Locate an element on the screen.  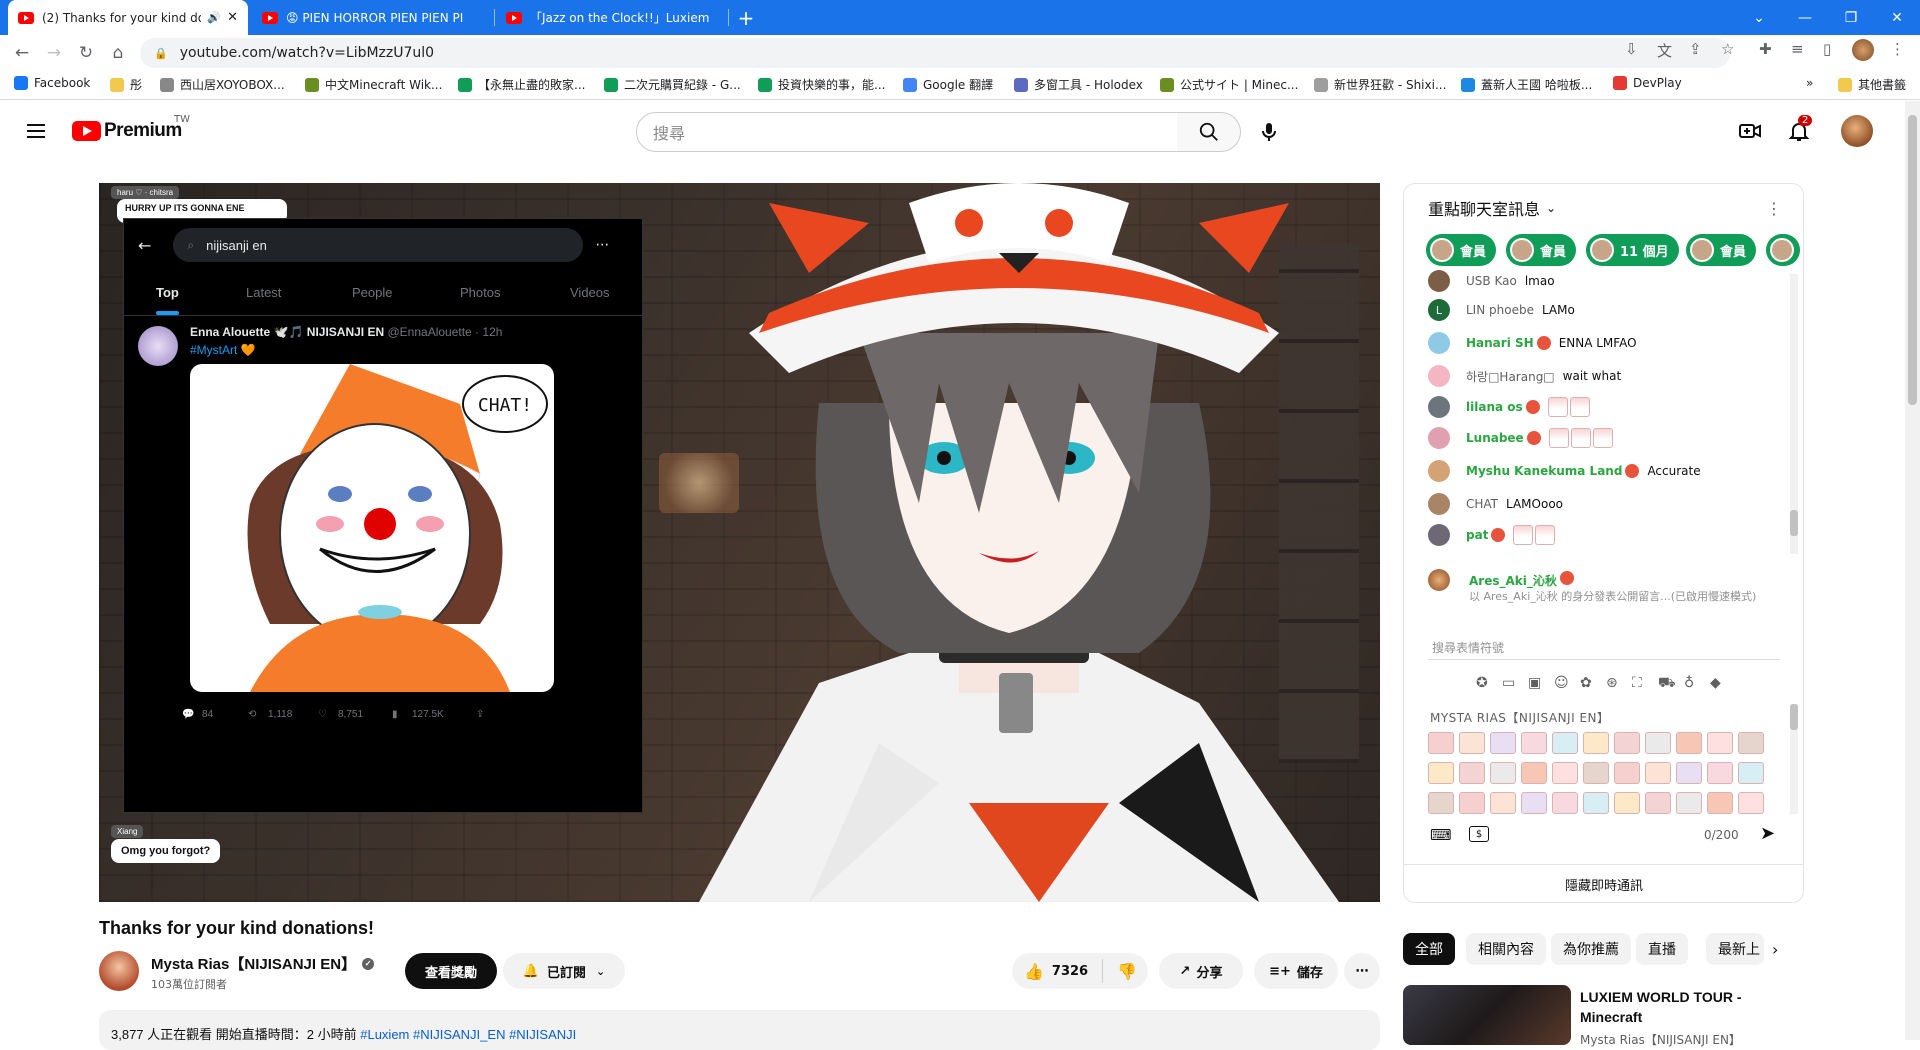
filter-chip: 相關內容 is located at coordinates (1506, 949).